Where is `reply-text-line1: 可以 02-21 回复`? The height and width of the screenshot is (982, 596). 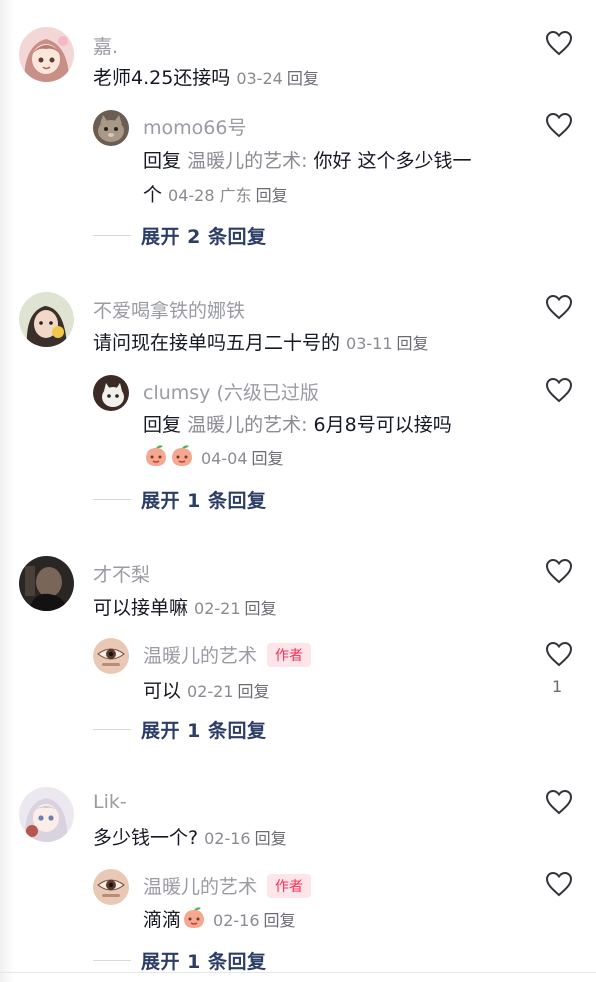
reply-text-line1: 可以 02-21 回复 is located at coordinates (206, 689).